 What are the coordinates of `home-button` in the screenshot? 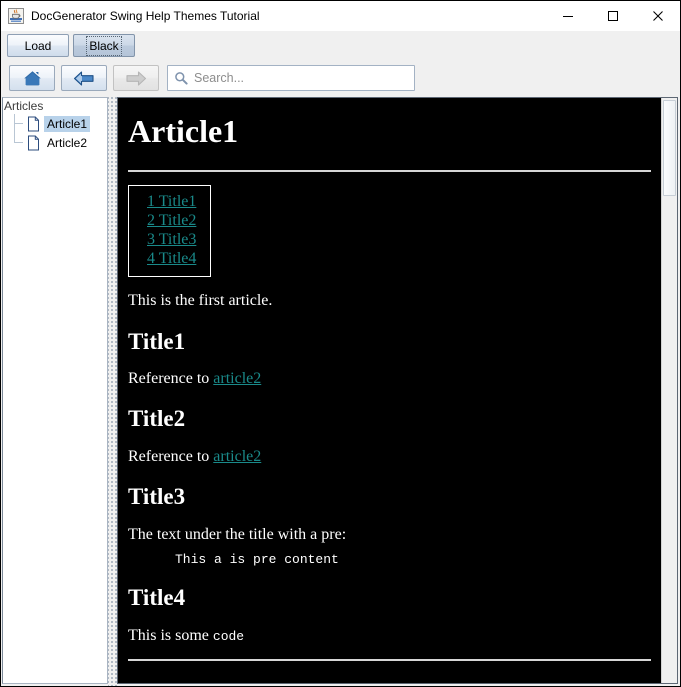 It's located at (32, 78).